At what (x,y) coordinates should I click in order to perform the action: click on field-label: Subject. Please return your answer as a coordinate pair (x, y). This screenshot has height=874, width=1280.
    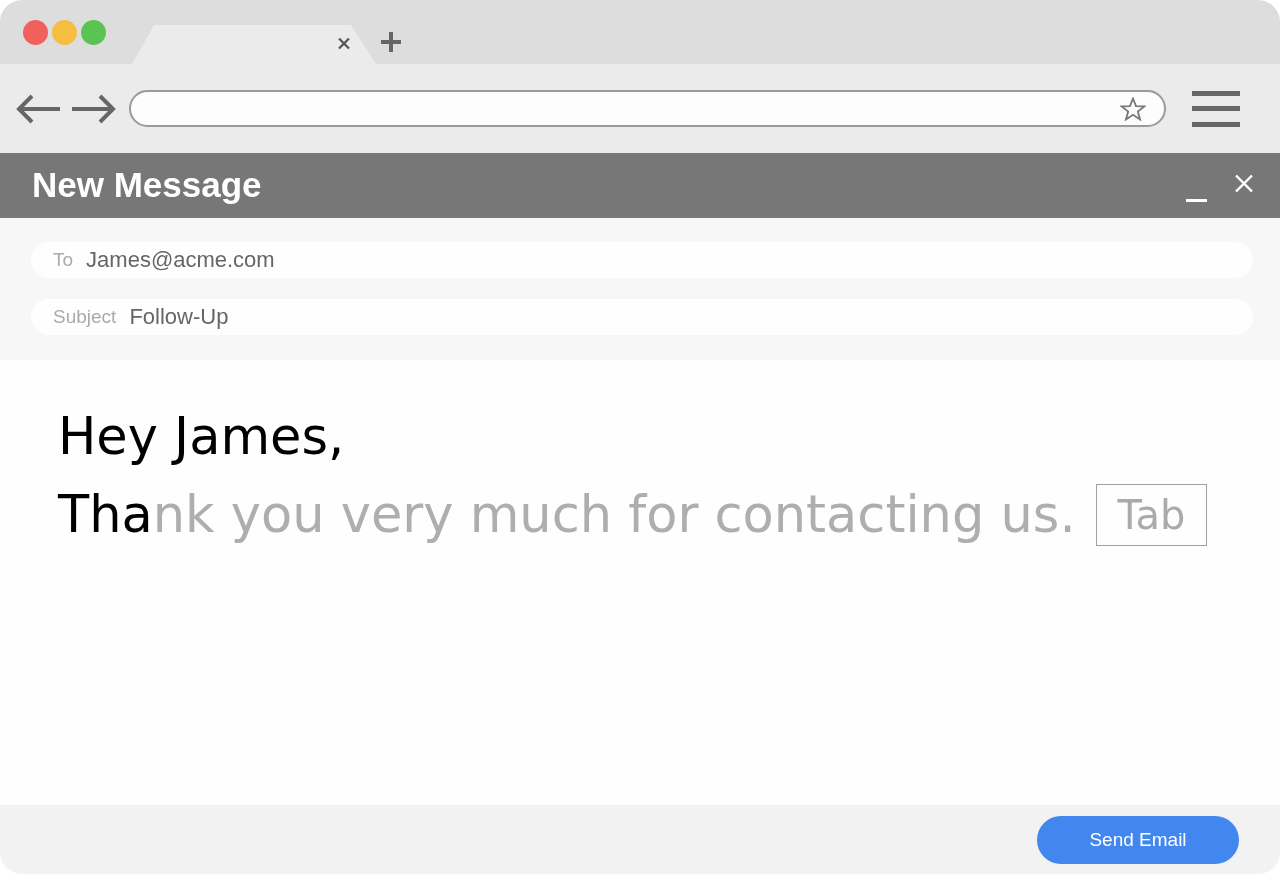
    Looking at the image, I should click on (85, 317).